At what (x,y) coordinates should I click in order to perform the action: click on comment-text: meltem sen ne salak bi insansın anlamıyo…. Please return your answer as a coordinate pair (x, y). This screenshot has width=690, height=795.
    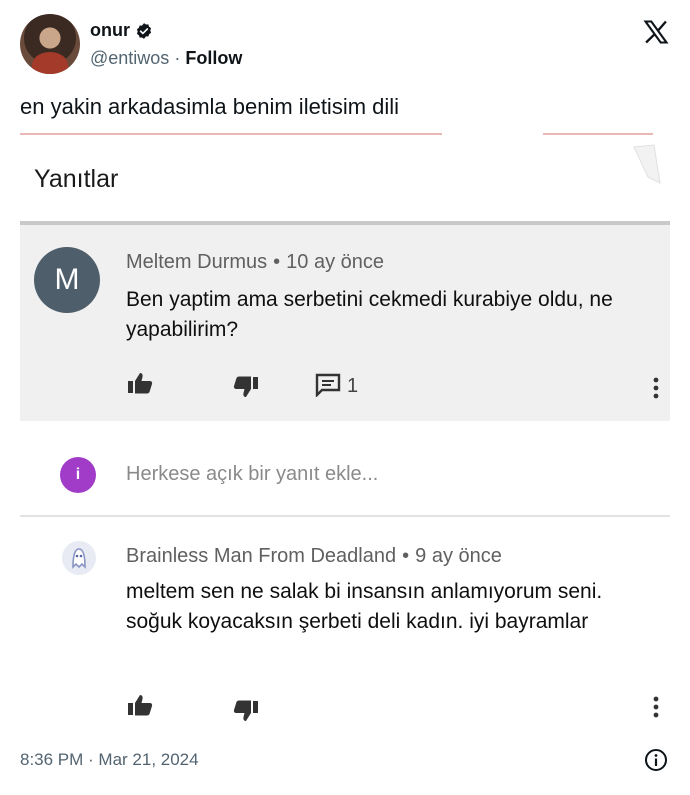
    Looking at the image, I should click on (364, 606).